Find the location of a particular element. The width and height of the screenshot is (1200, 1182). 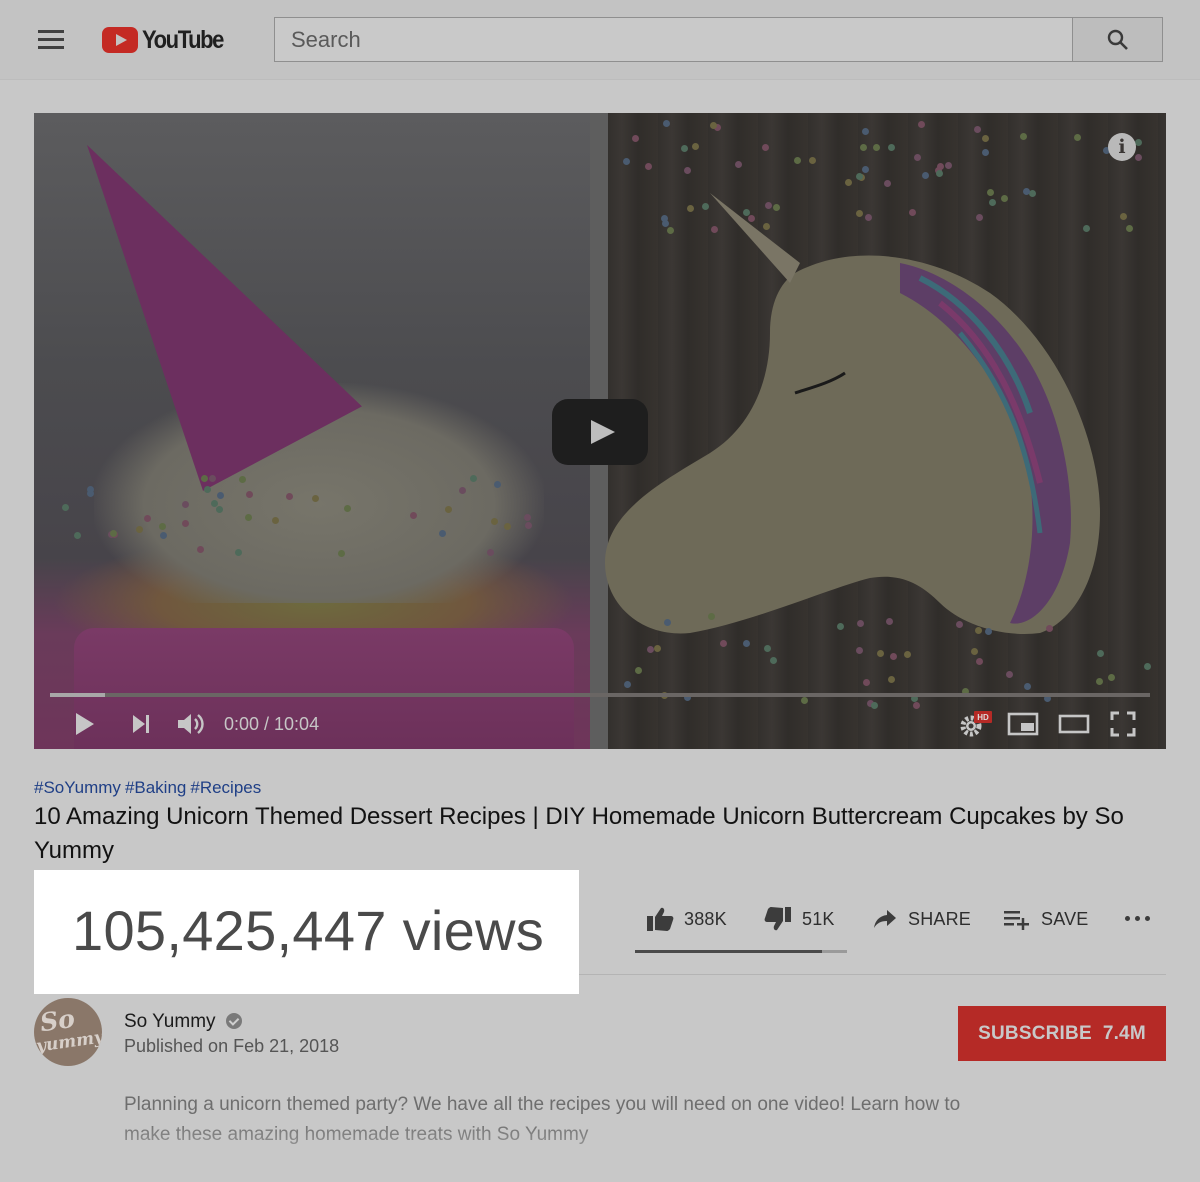

search-icon is located at coordinates (1117, 39).